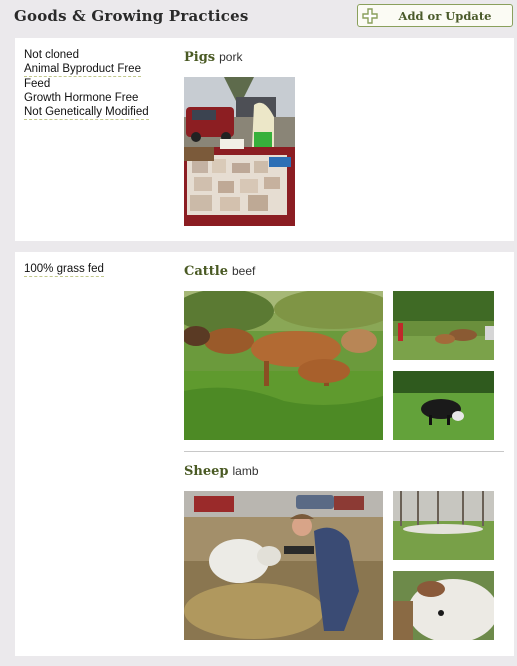 Image resolution: width=517 pixels, height=666 pixels. I want to click on animal-product: beef, so click(244, 271).